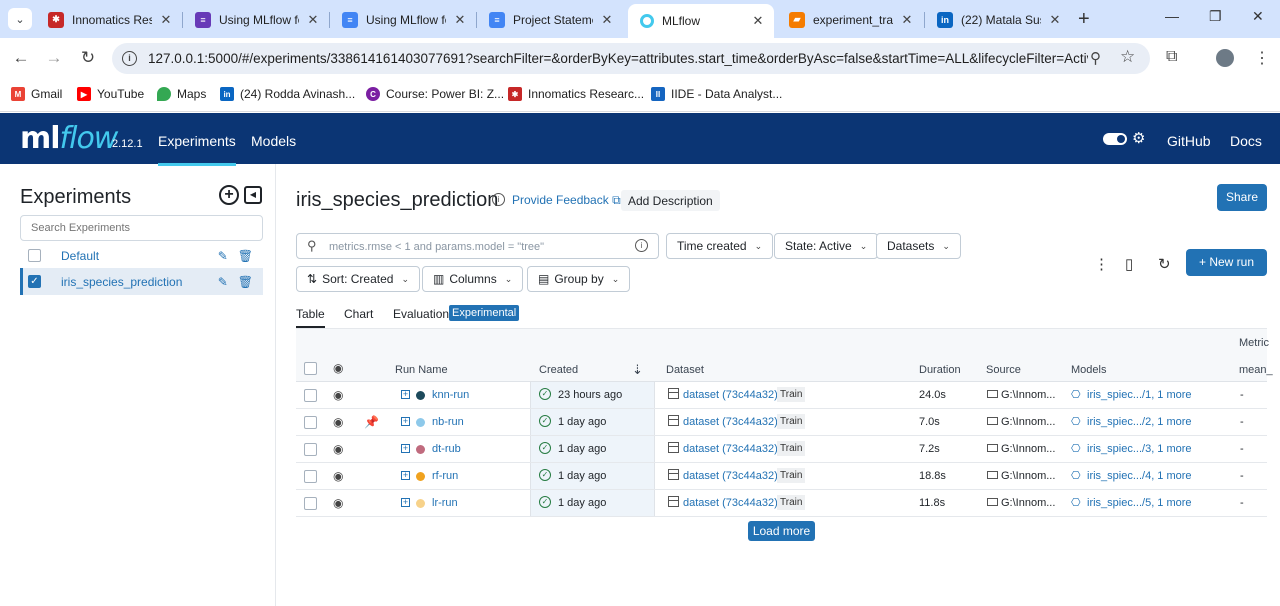  What do you see at coordinates (358, 314) in the screenshot?
I see `tab-chart: Chart` at bounding box center [358, 314].